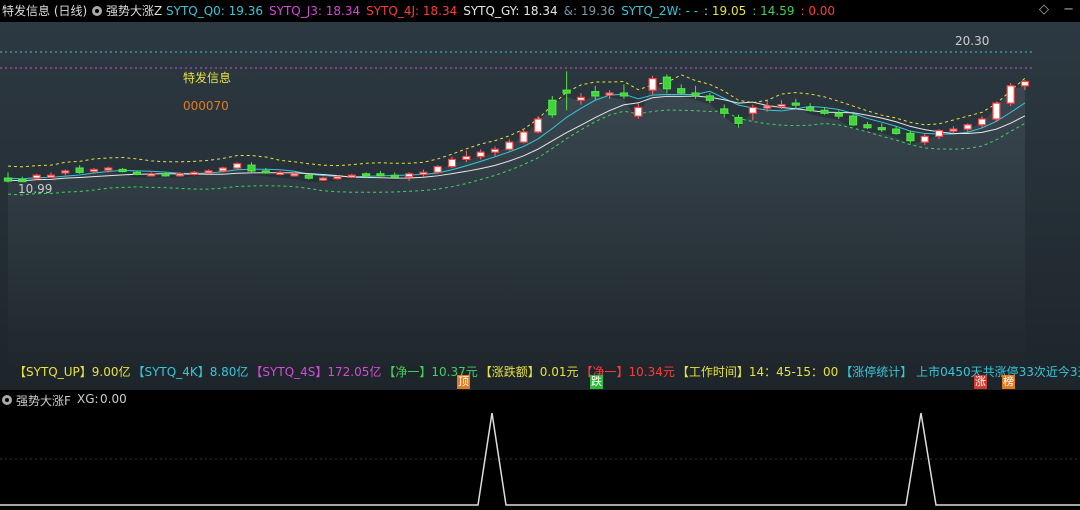 Image resolution: width=1080 pixels, height=510 pixels. Describe the element at coordinates (190, 372) in the screenshot. I see `stat-item-1: 【SYTQ_4K】8.80亿` at that location.